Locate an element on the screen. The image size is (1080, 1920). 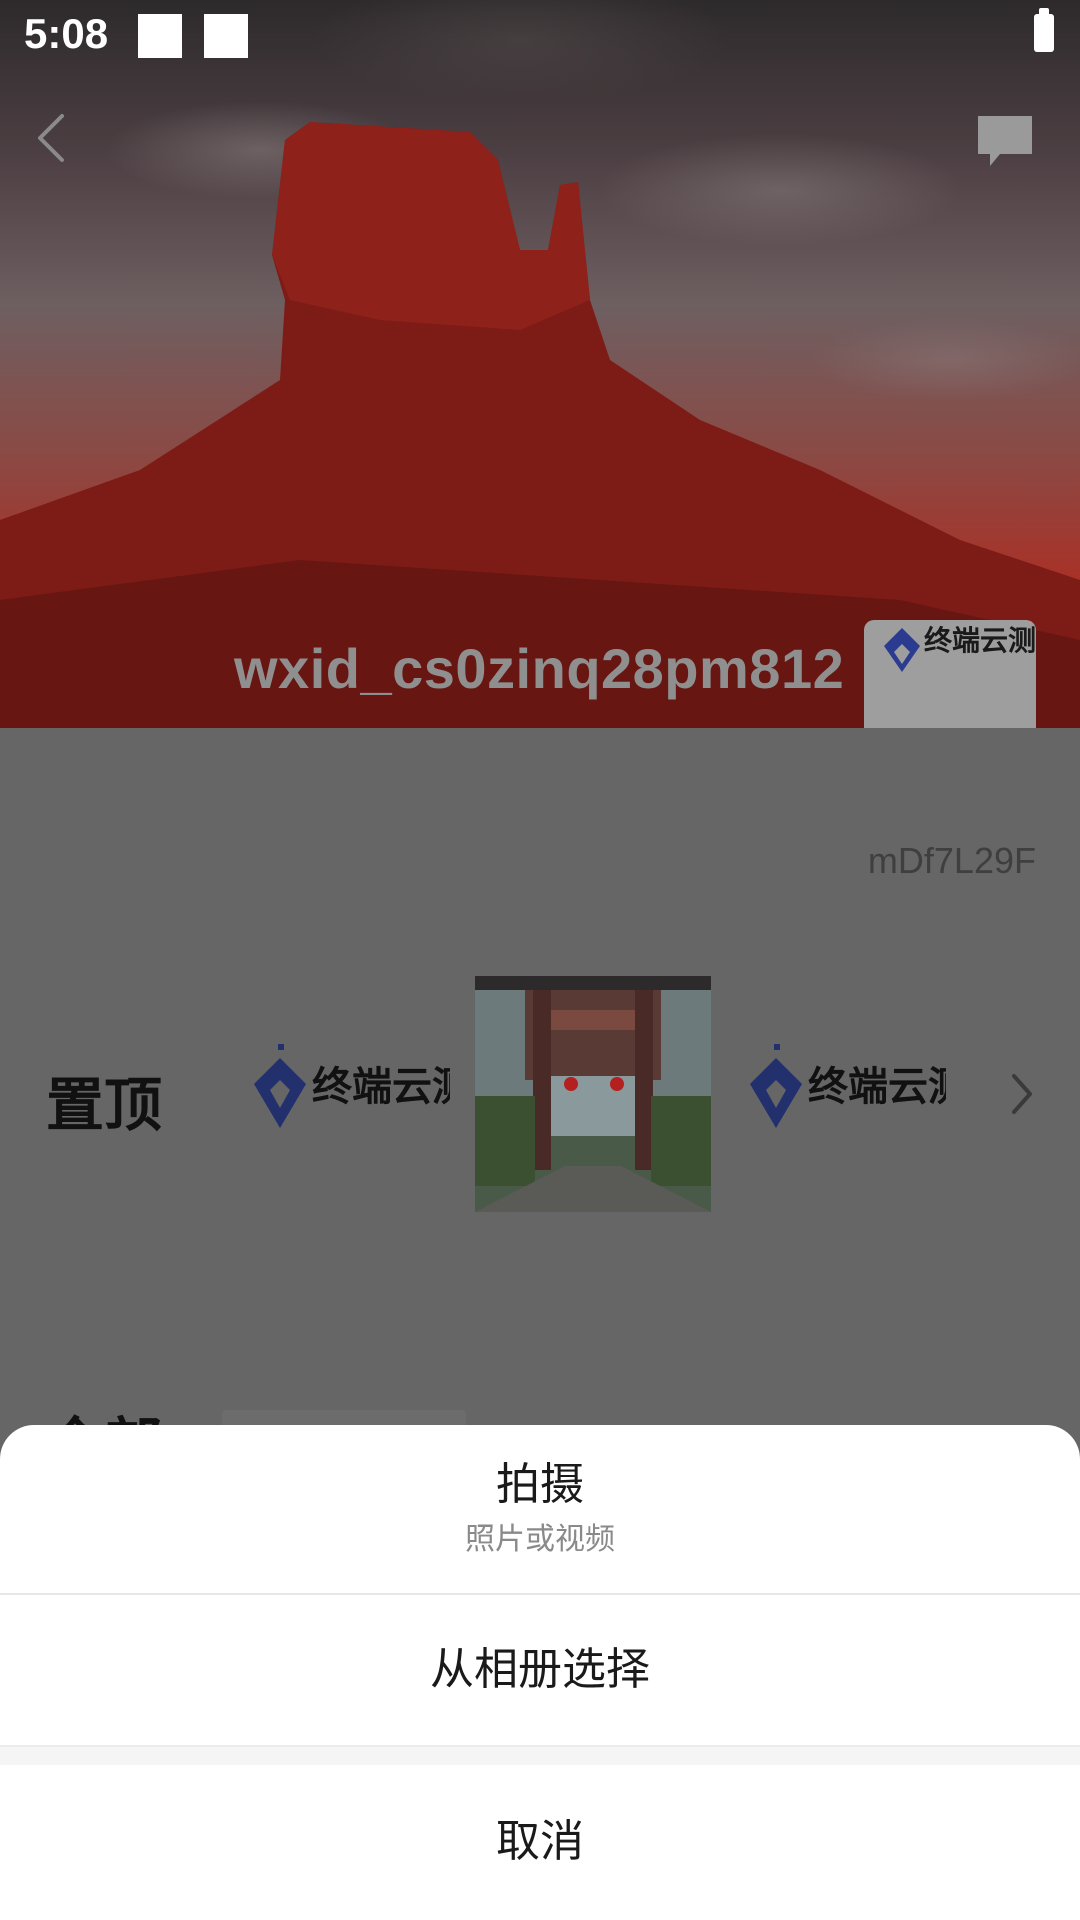
shoot-option-subtitle: 照片或视频 is located at coordinates (540, 1540).